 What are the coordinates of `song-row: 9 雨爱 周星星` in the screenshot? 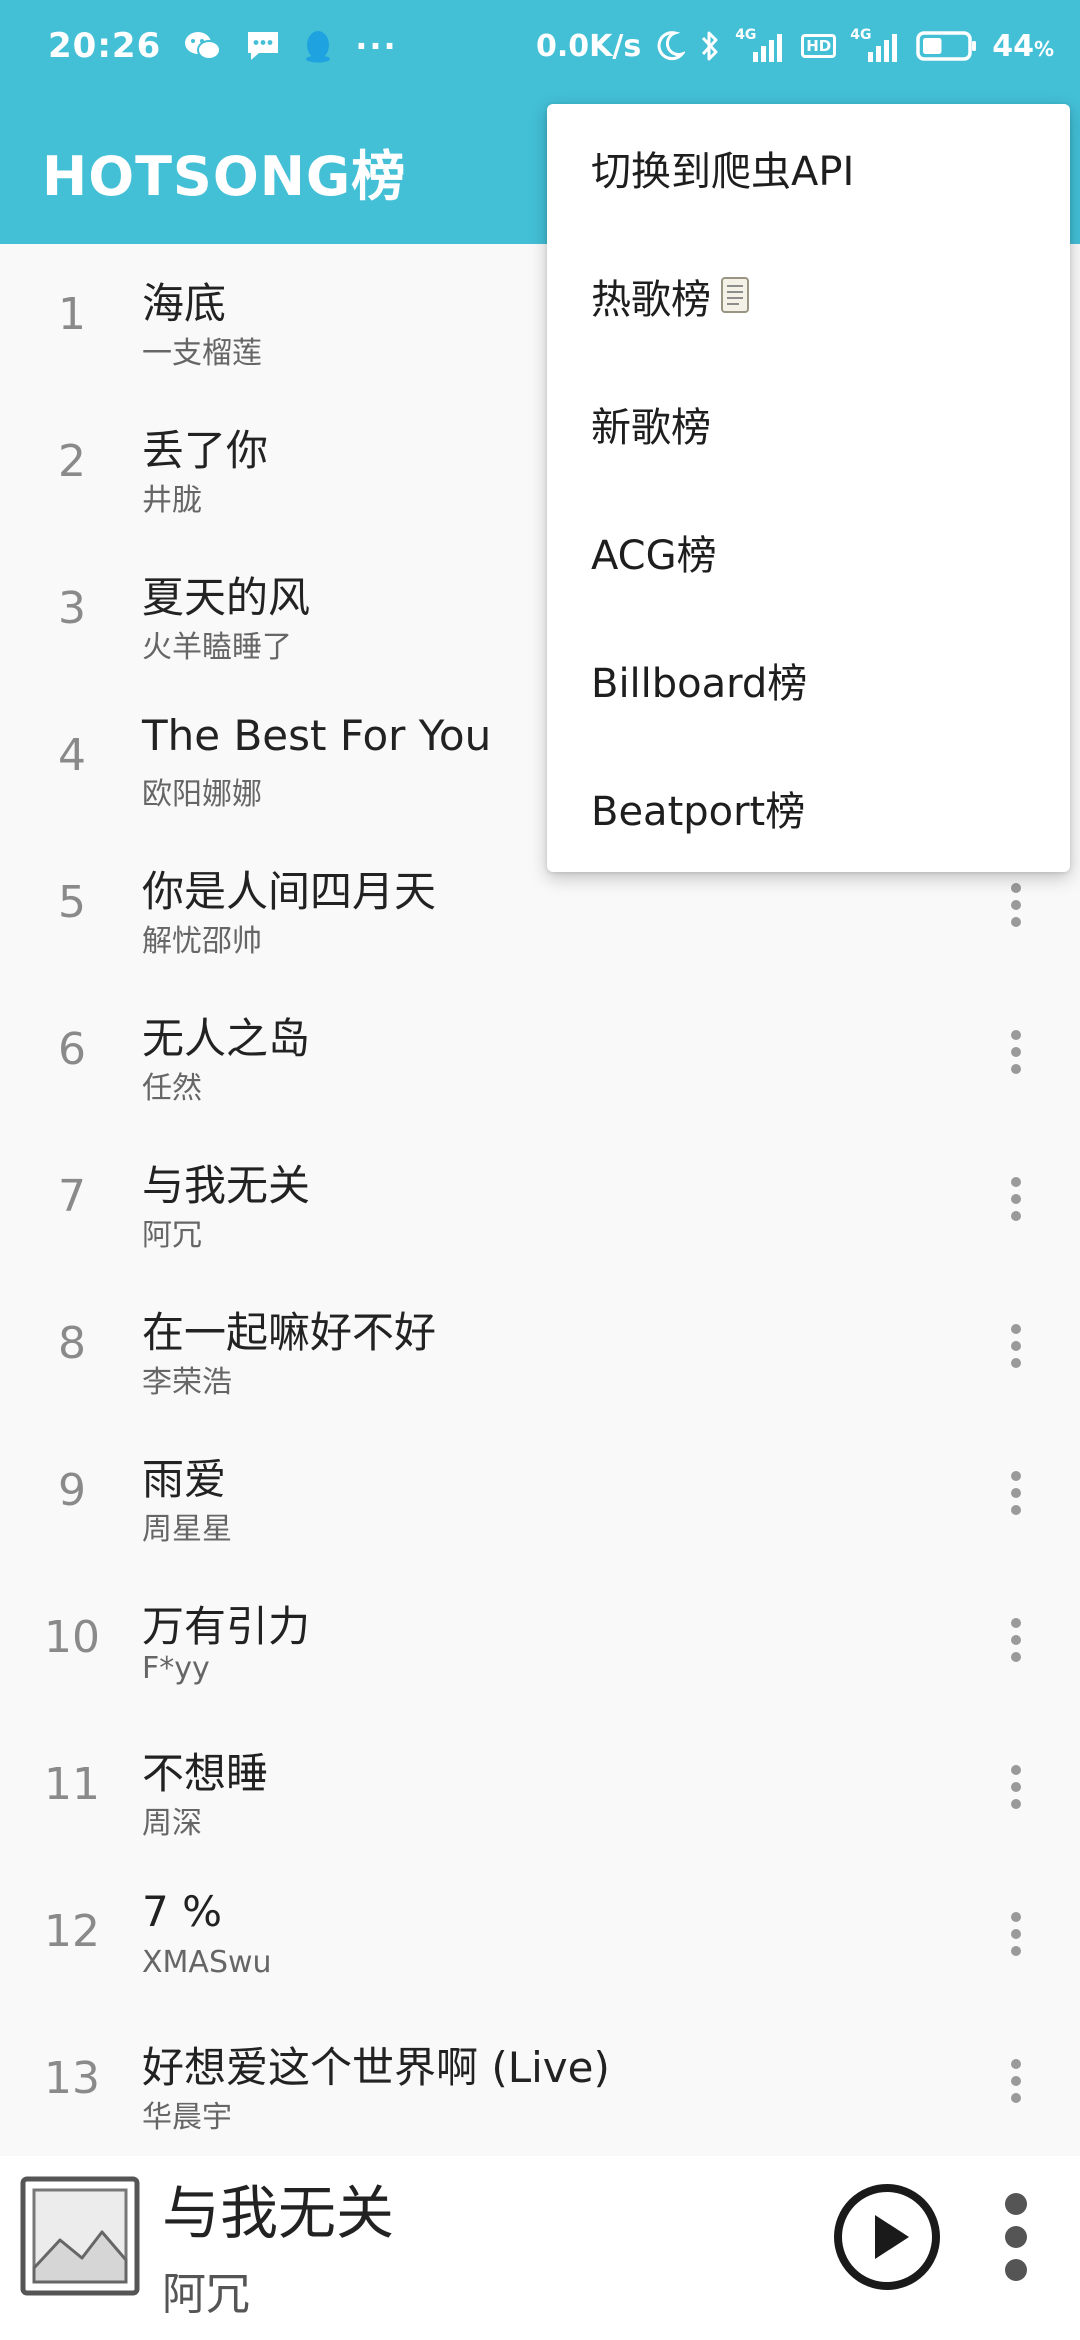 It's located at (540, 1493).